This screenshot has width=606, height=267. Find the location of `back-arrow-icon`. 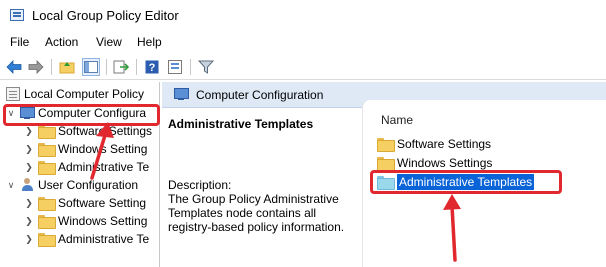

back-arrow-icon is located at coordinates (14, 67).